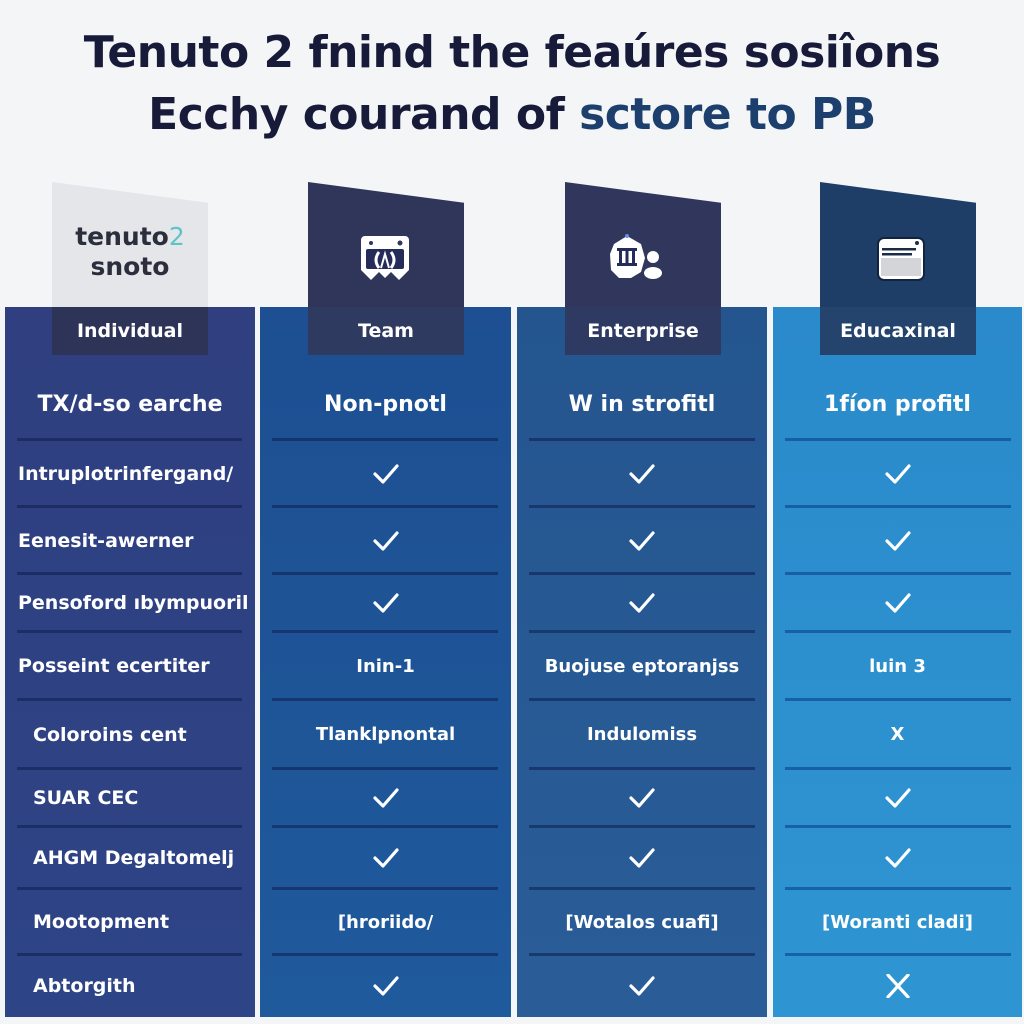  What do you see at coordinates (364, 114) in the screenshot?
I see `page-title-line-2-main: Ecchy courand of` at bounding box center [364, 114].